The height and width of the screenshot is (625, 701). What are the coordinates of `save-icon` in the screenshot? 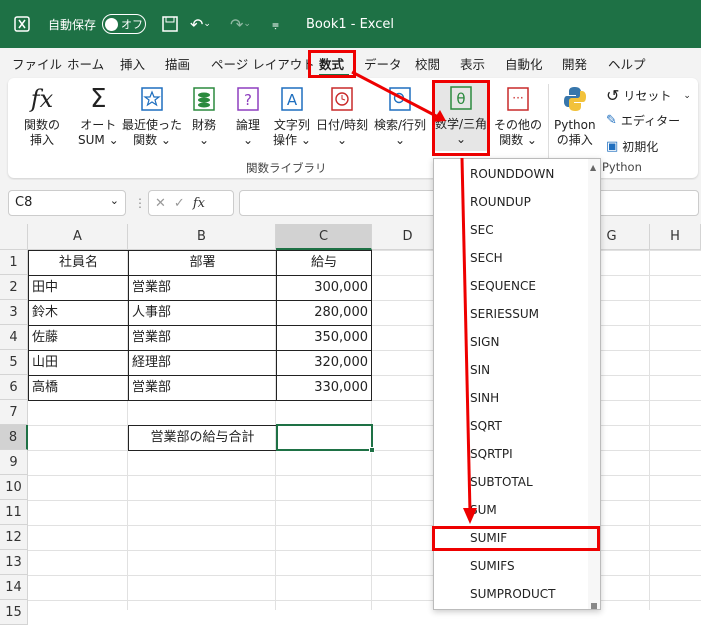 It's located at (170, 24).